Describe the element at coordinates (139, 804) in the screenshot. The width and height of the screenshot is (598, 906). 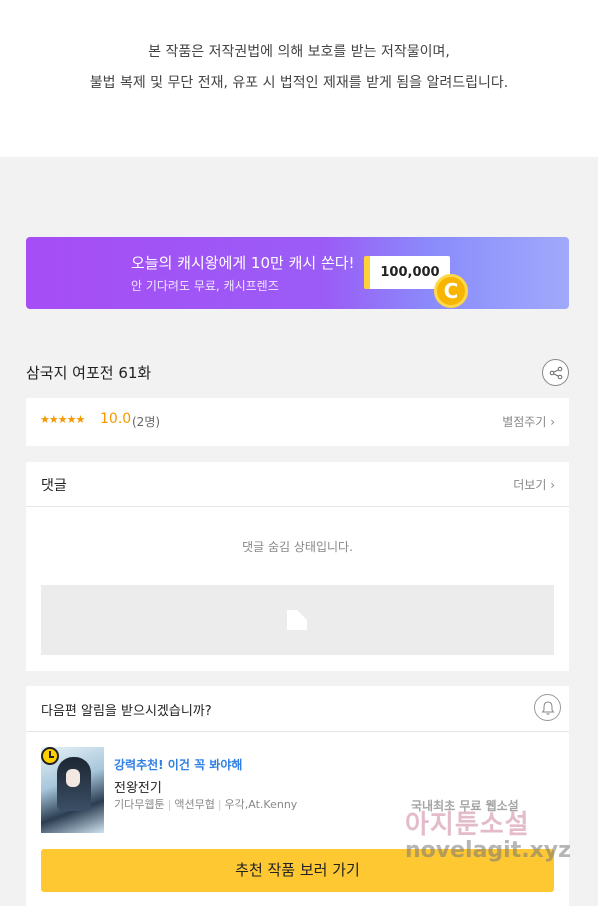
I see `meta-category: 기다무웹툰` at that location.